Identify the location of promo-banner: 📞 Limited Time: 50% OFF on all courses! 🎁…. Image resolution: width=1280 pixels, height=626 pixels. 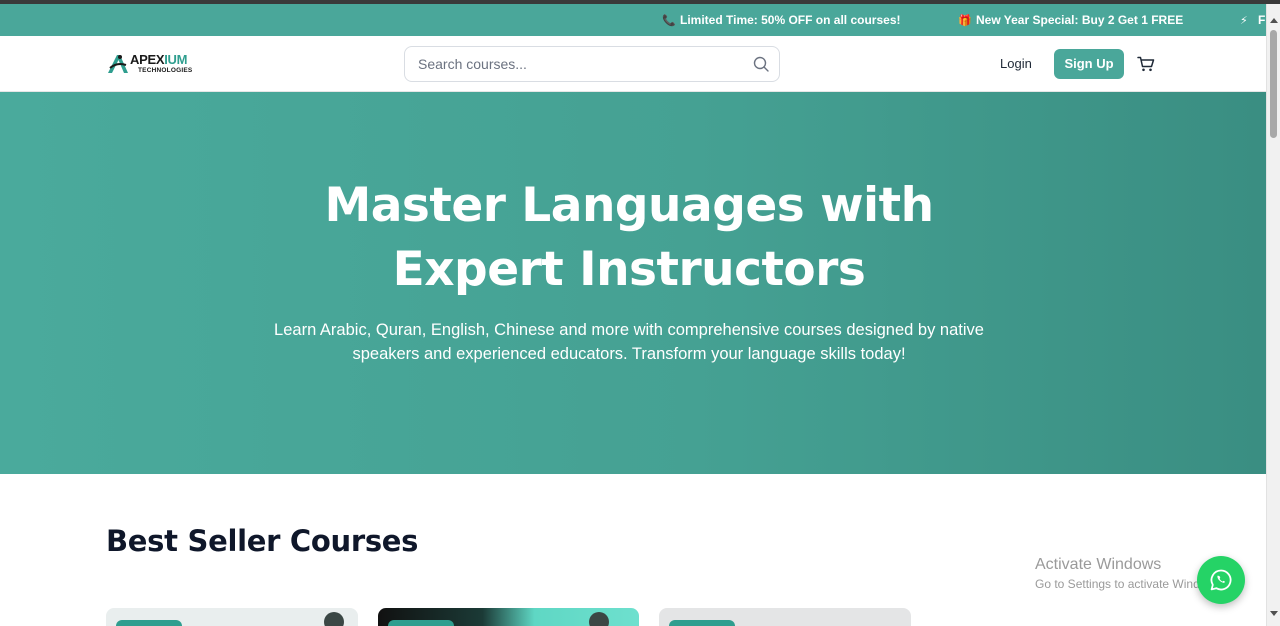
(633, 20).